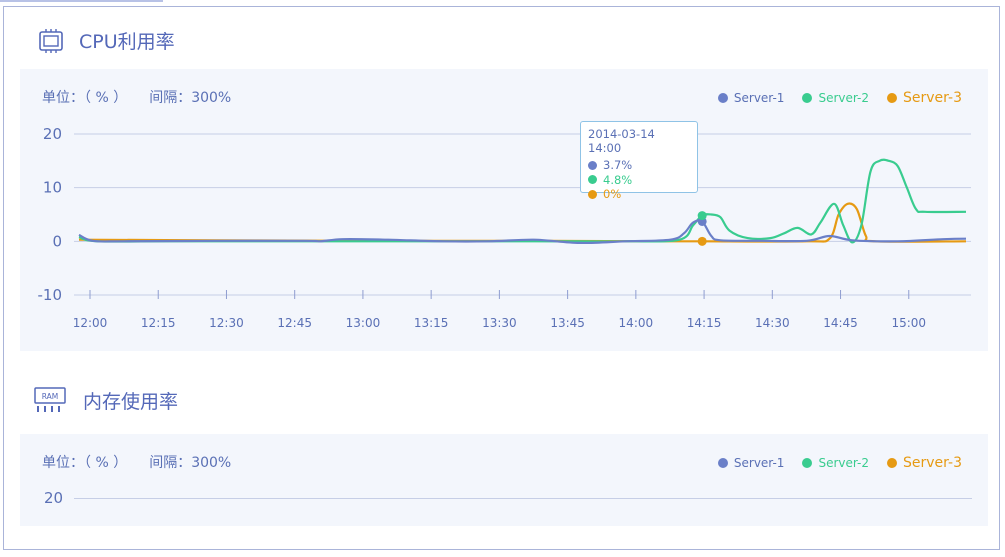  I want to click on tooltip-row-server-3: 0%, so click(639, 194).